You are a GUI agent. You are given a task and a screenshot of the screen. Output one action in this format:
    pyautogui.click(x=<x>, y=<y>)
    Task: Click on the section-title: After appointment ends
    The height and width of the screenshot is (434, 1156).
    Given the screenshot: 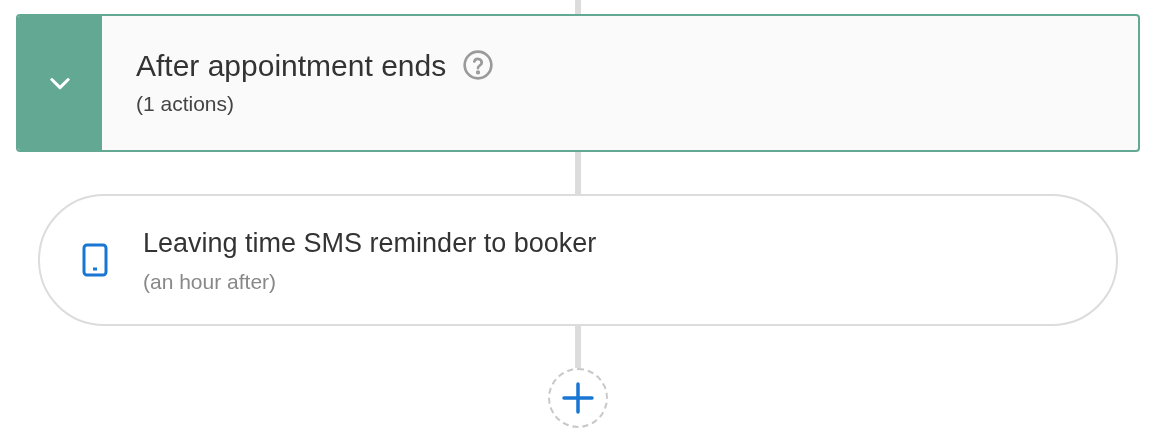 What is the action you would take?
    pyautogui.click(x=291, y=65)
    